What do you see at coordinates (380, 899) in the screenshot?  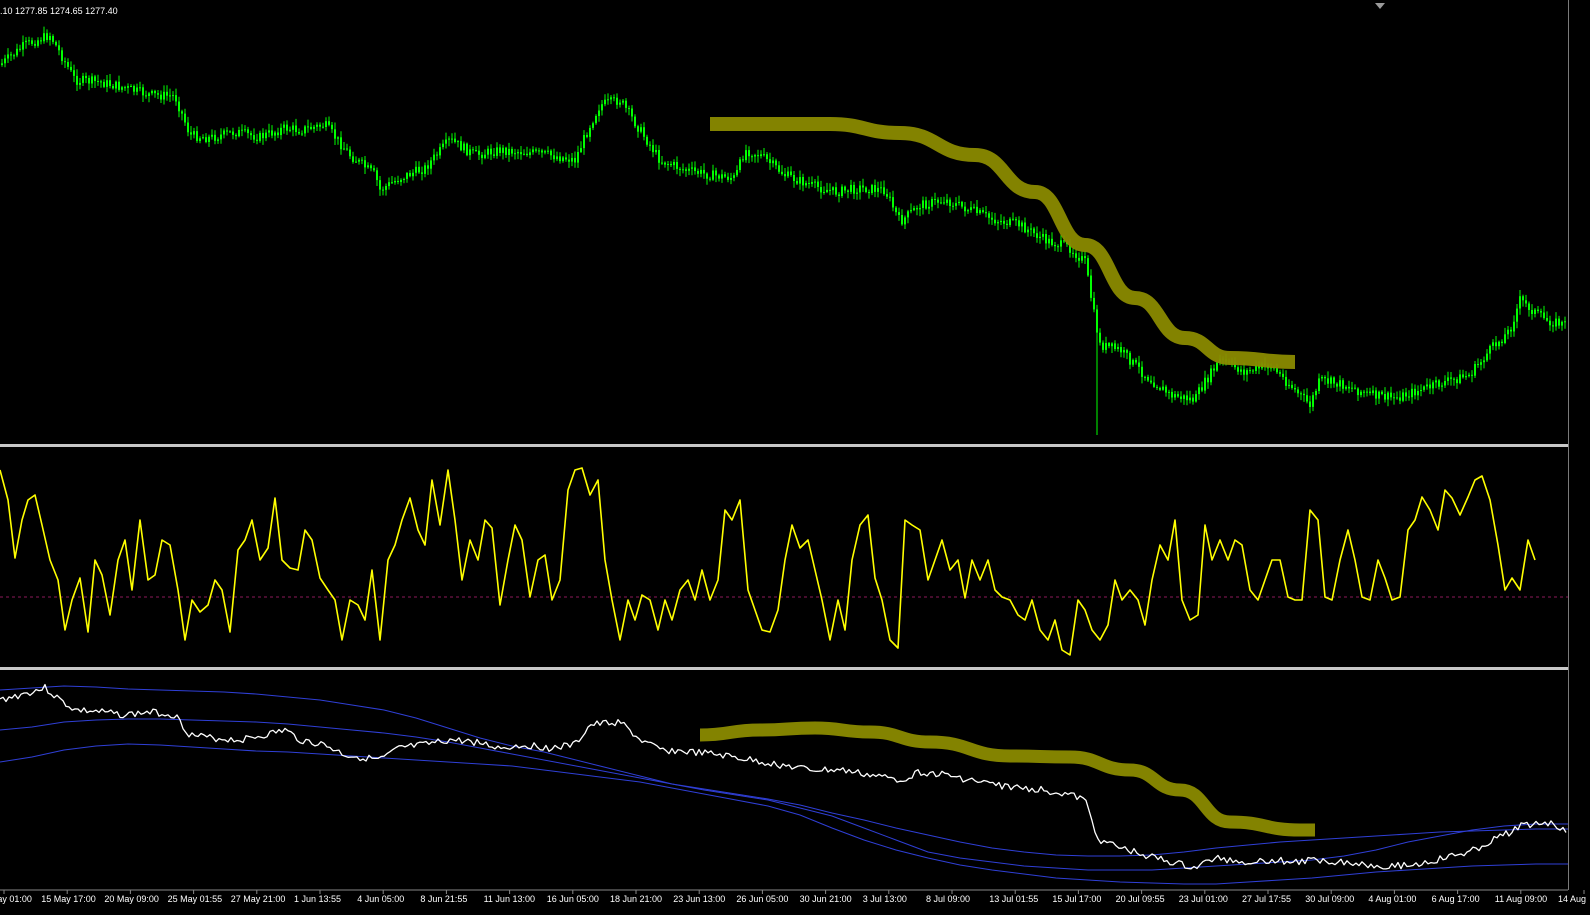 I see `time-tick-label: 4 Jun 05:00` at bounding box center [380, 899].